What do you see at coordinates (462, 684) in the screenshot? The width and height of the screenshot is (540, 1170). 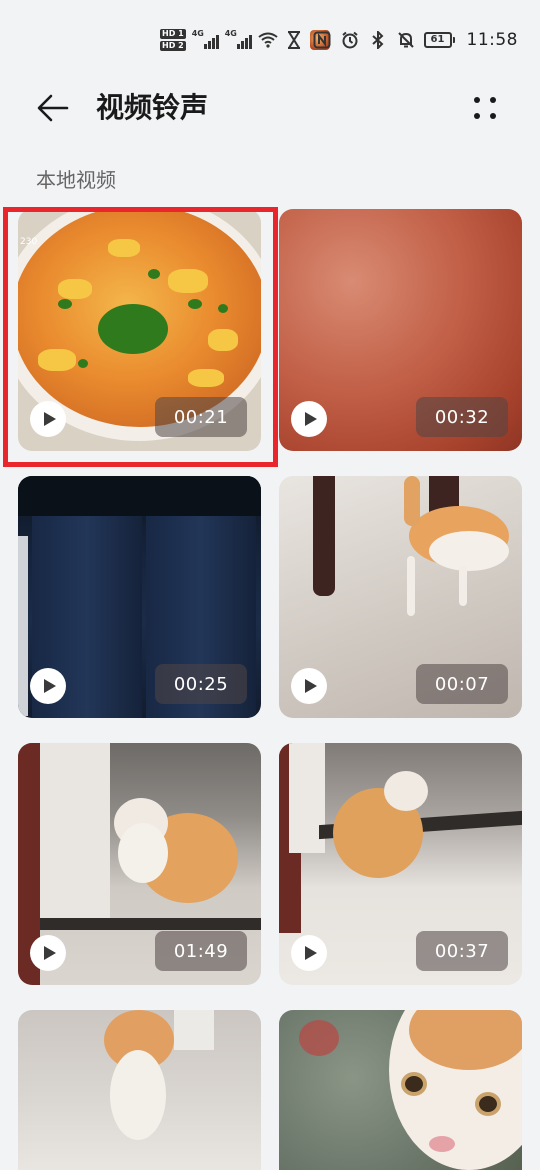 I see `video-duration: 00:07` at bounding box center [462, 684].